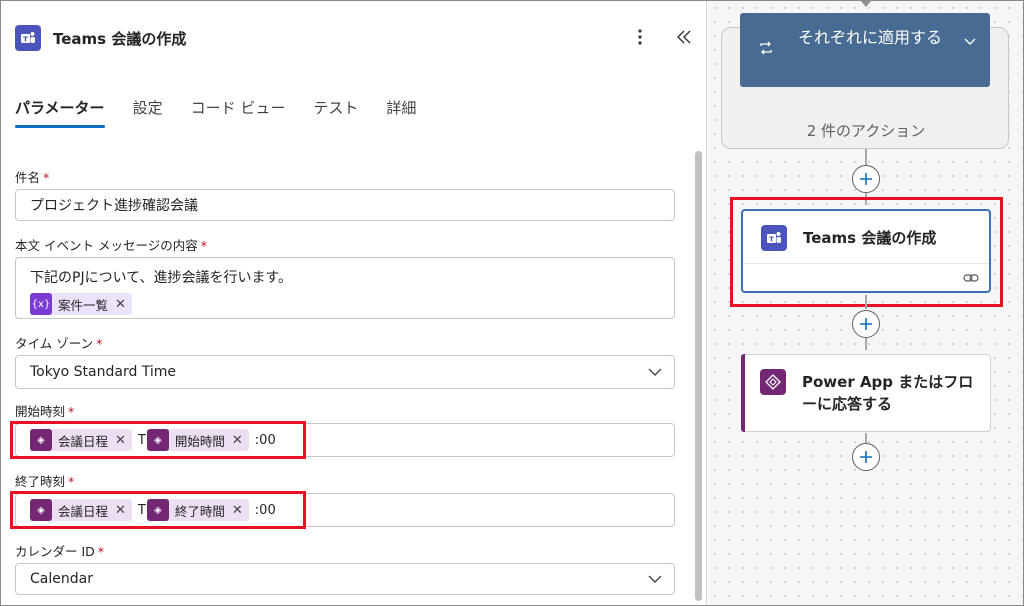 This screenshot has height=606, width=1024. What do you see at coordinates (335, 112) in the screenshot?
I see `tab-test: テスト` at bounding box center [335, 112].